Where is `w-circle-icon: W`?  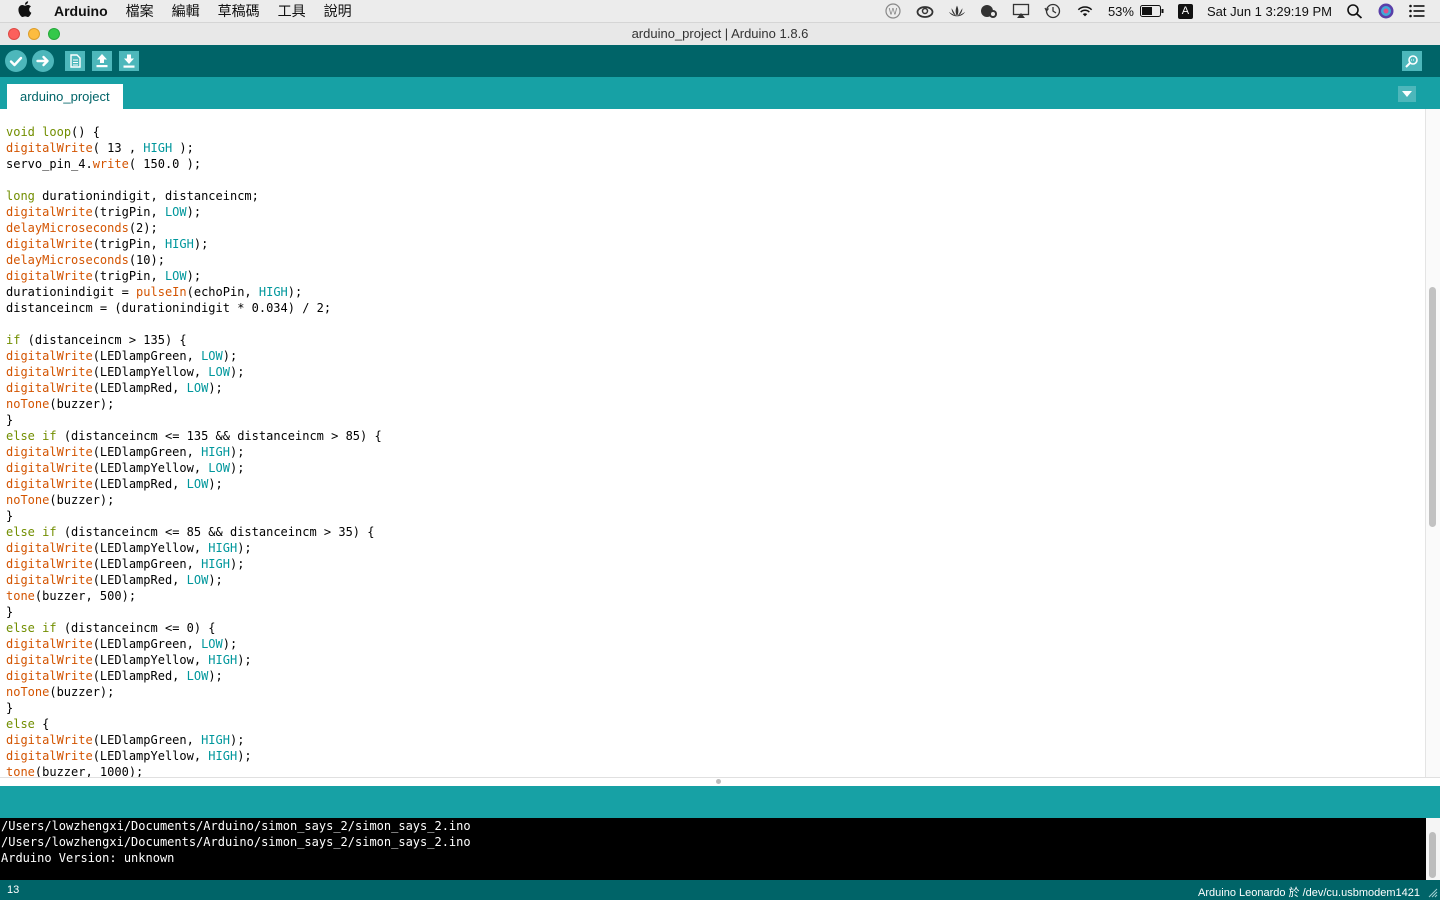 w-circle-icon: W is located at coordinates (893, 11).